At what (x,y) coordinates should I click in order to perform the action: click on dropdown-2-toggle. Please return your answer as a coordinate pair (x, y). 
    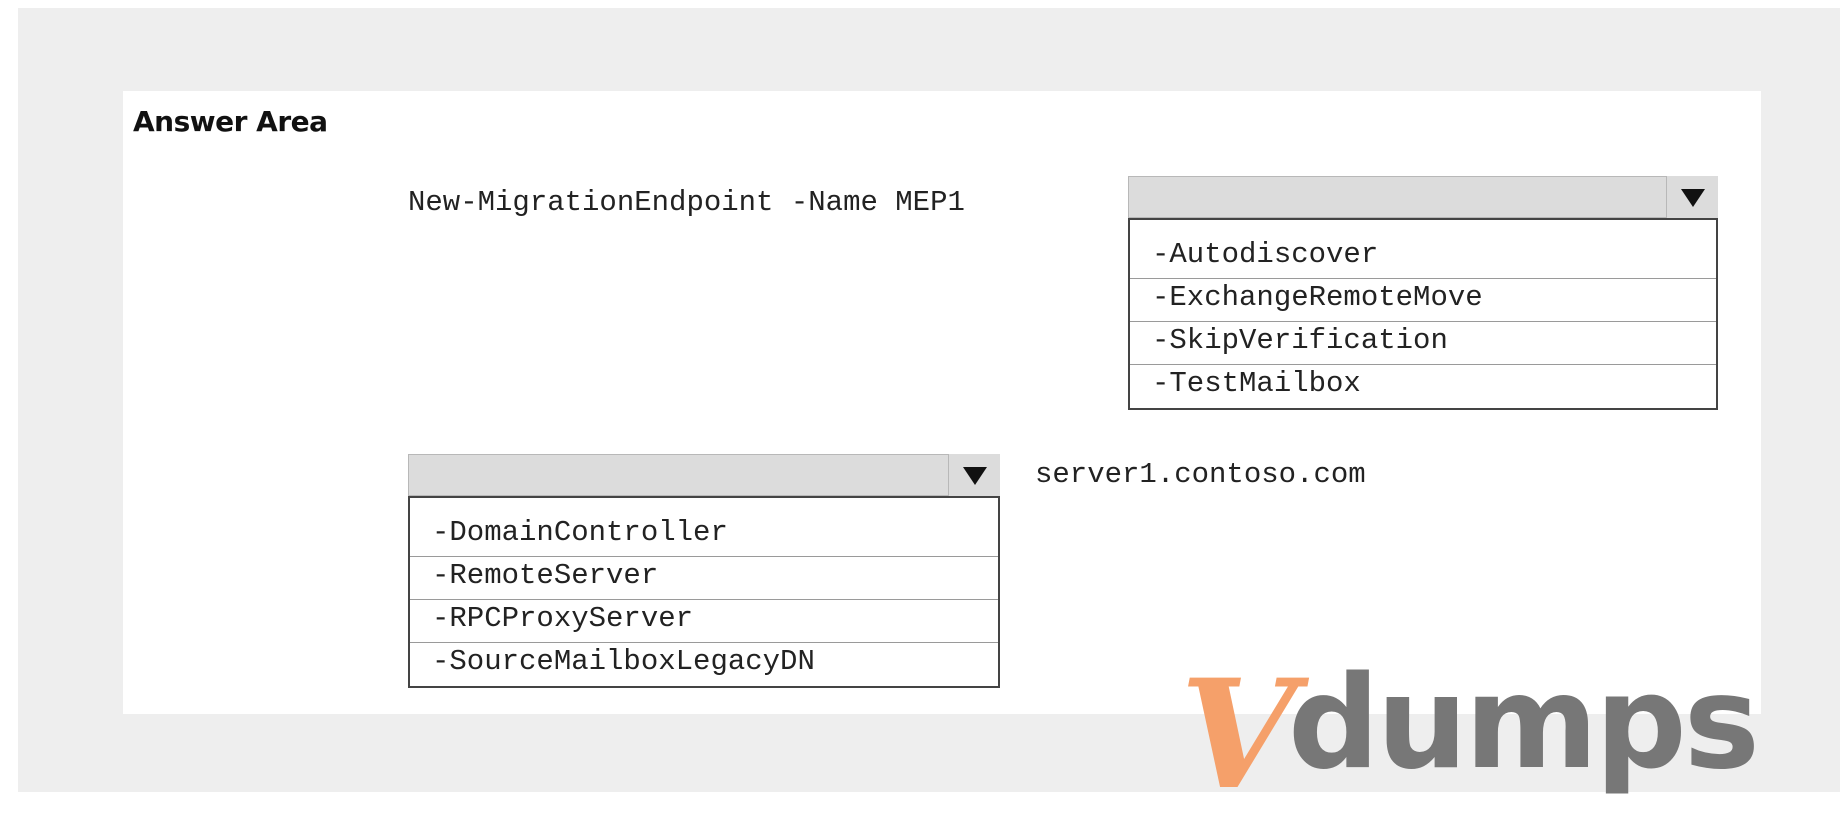
    Looking at the image, I should click on (974, 475).